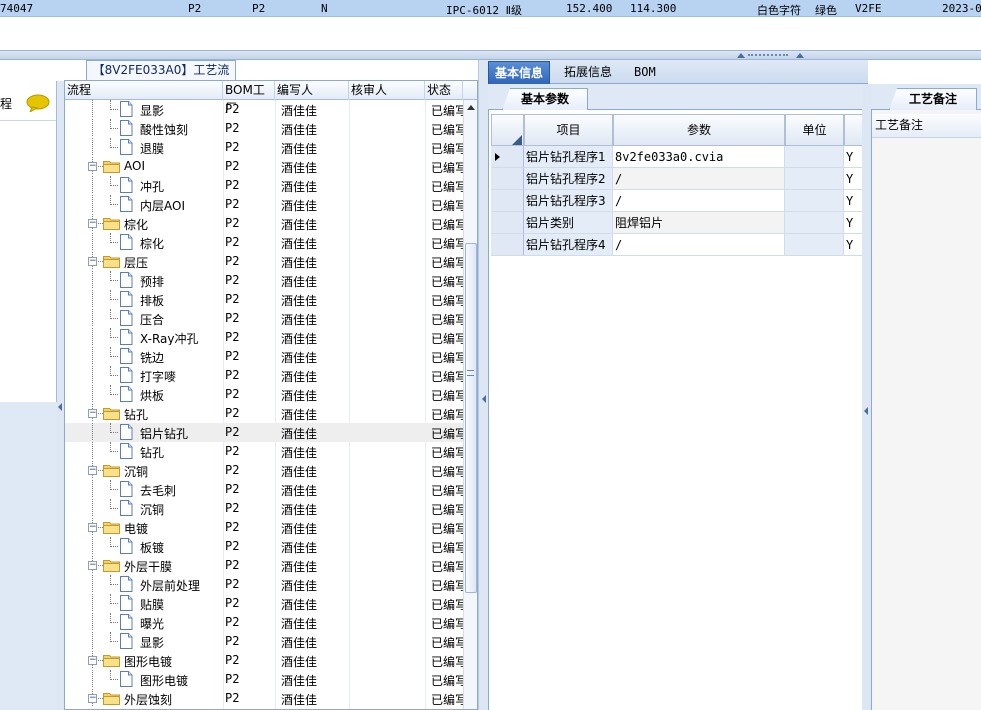 This screenshot has height=710, width=981. I want to click on col-header-item: 项目, so click(568, 130).